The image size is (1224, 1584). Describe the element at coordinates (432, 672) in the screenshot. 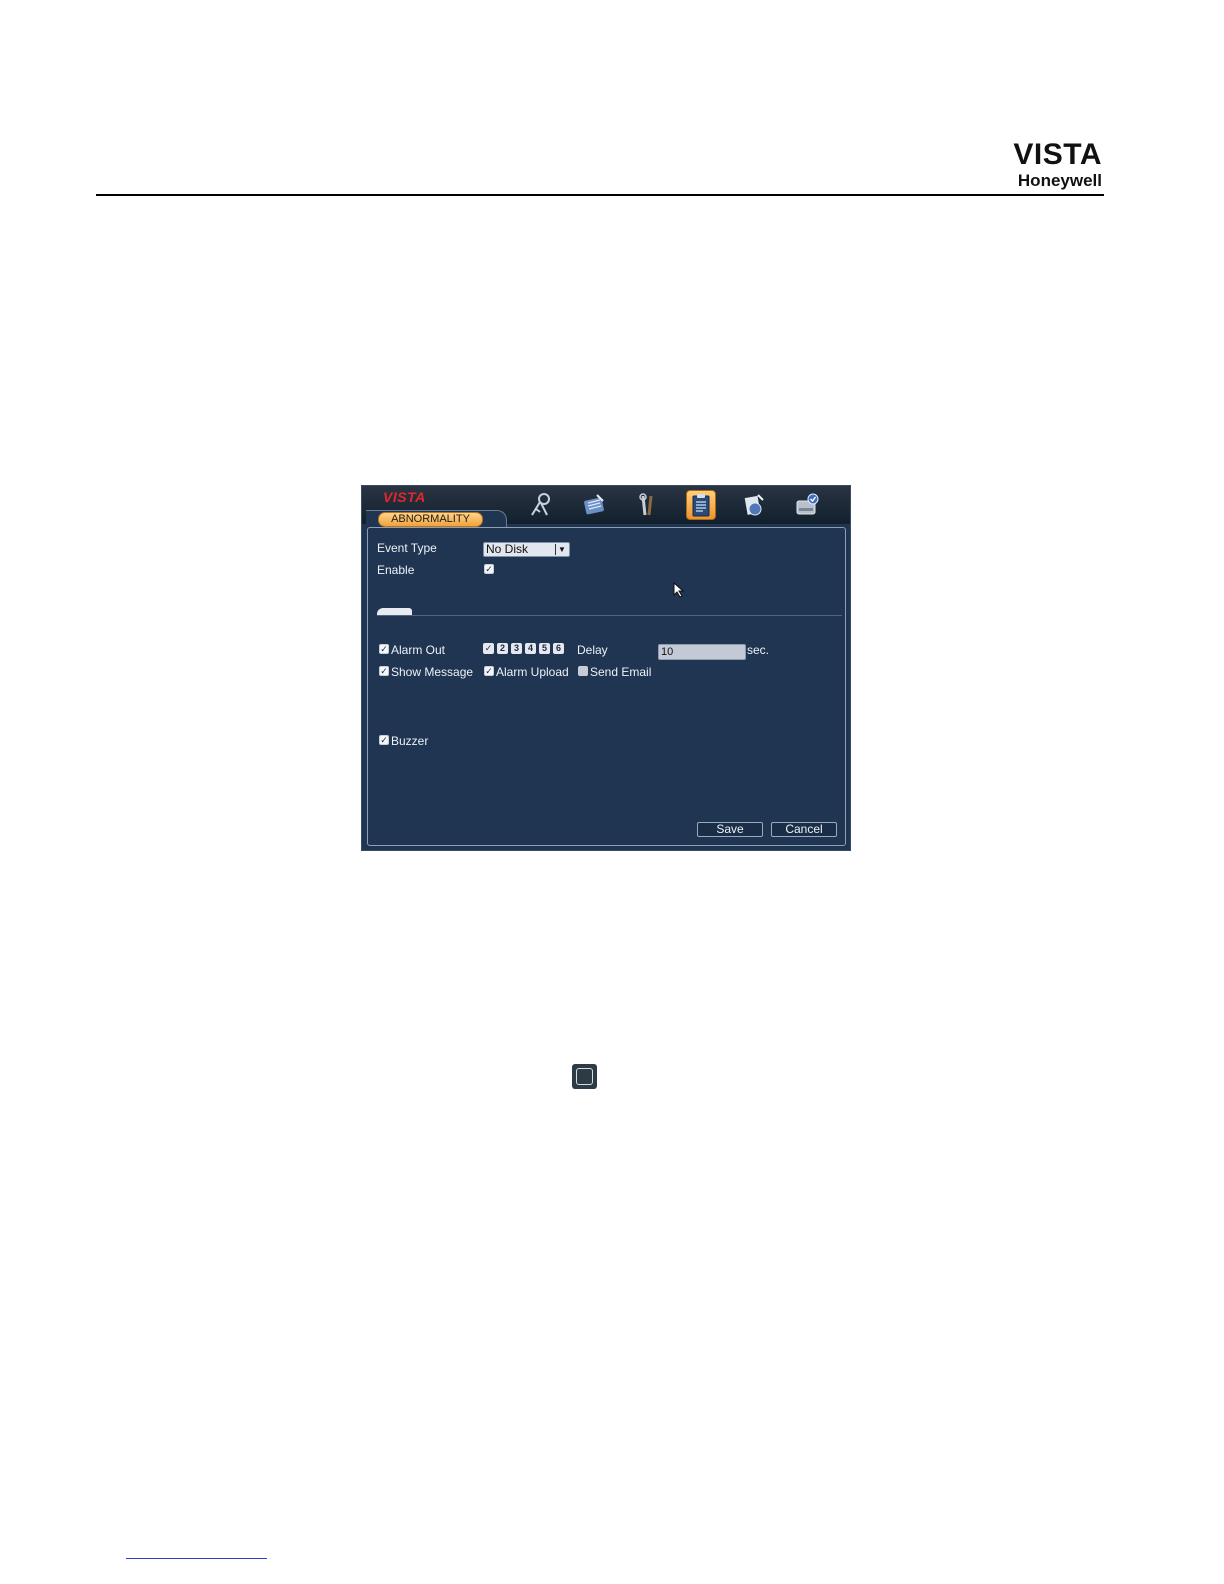

I see `show-message-label: Show Message` at that location.